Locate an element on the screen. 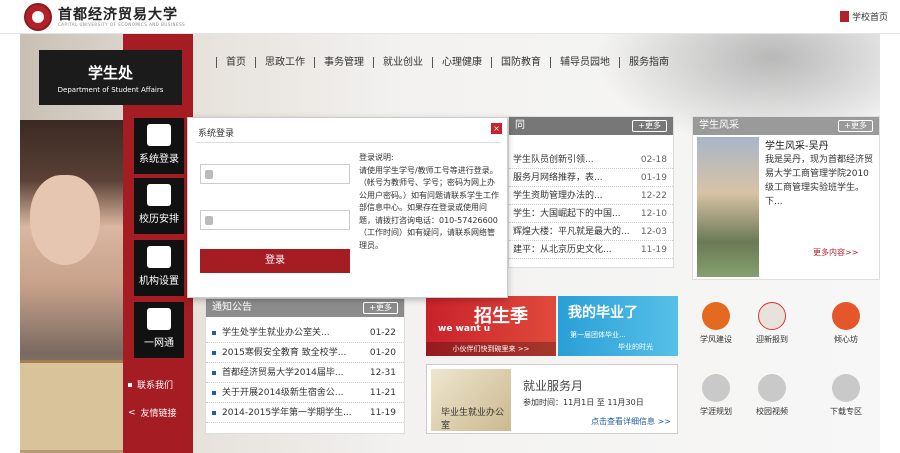  notice-item-date: 01-20 is located at coordinates (382, 353).